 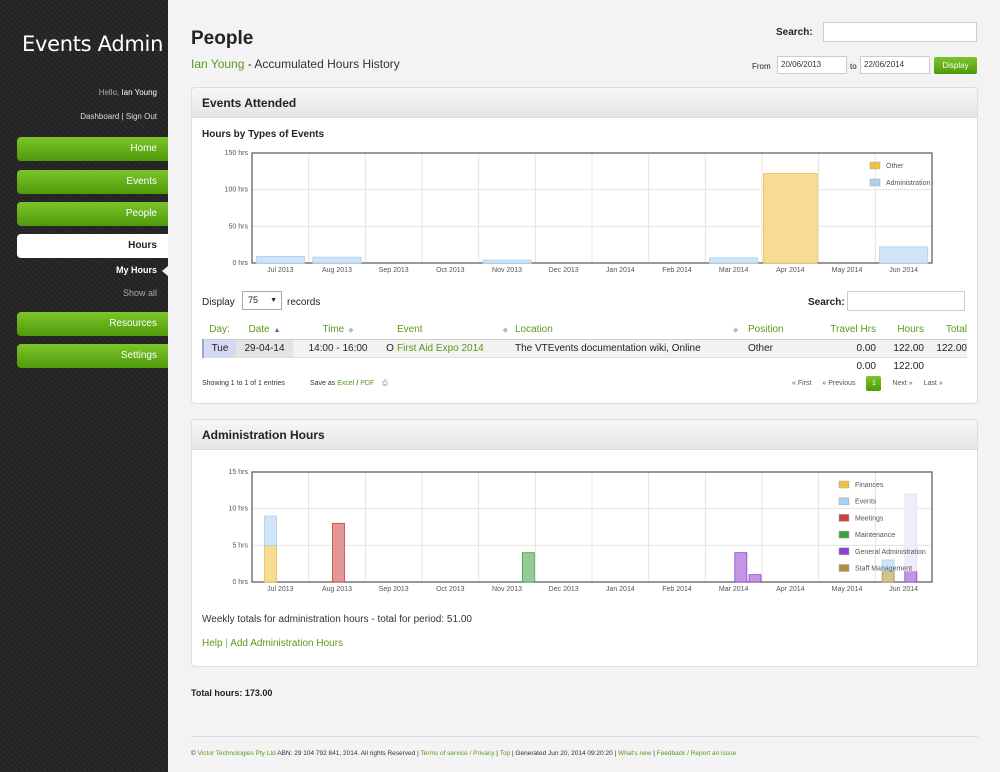 I want to click on footer-top-link: Top, so click(x=505, y=753).